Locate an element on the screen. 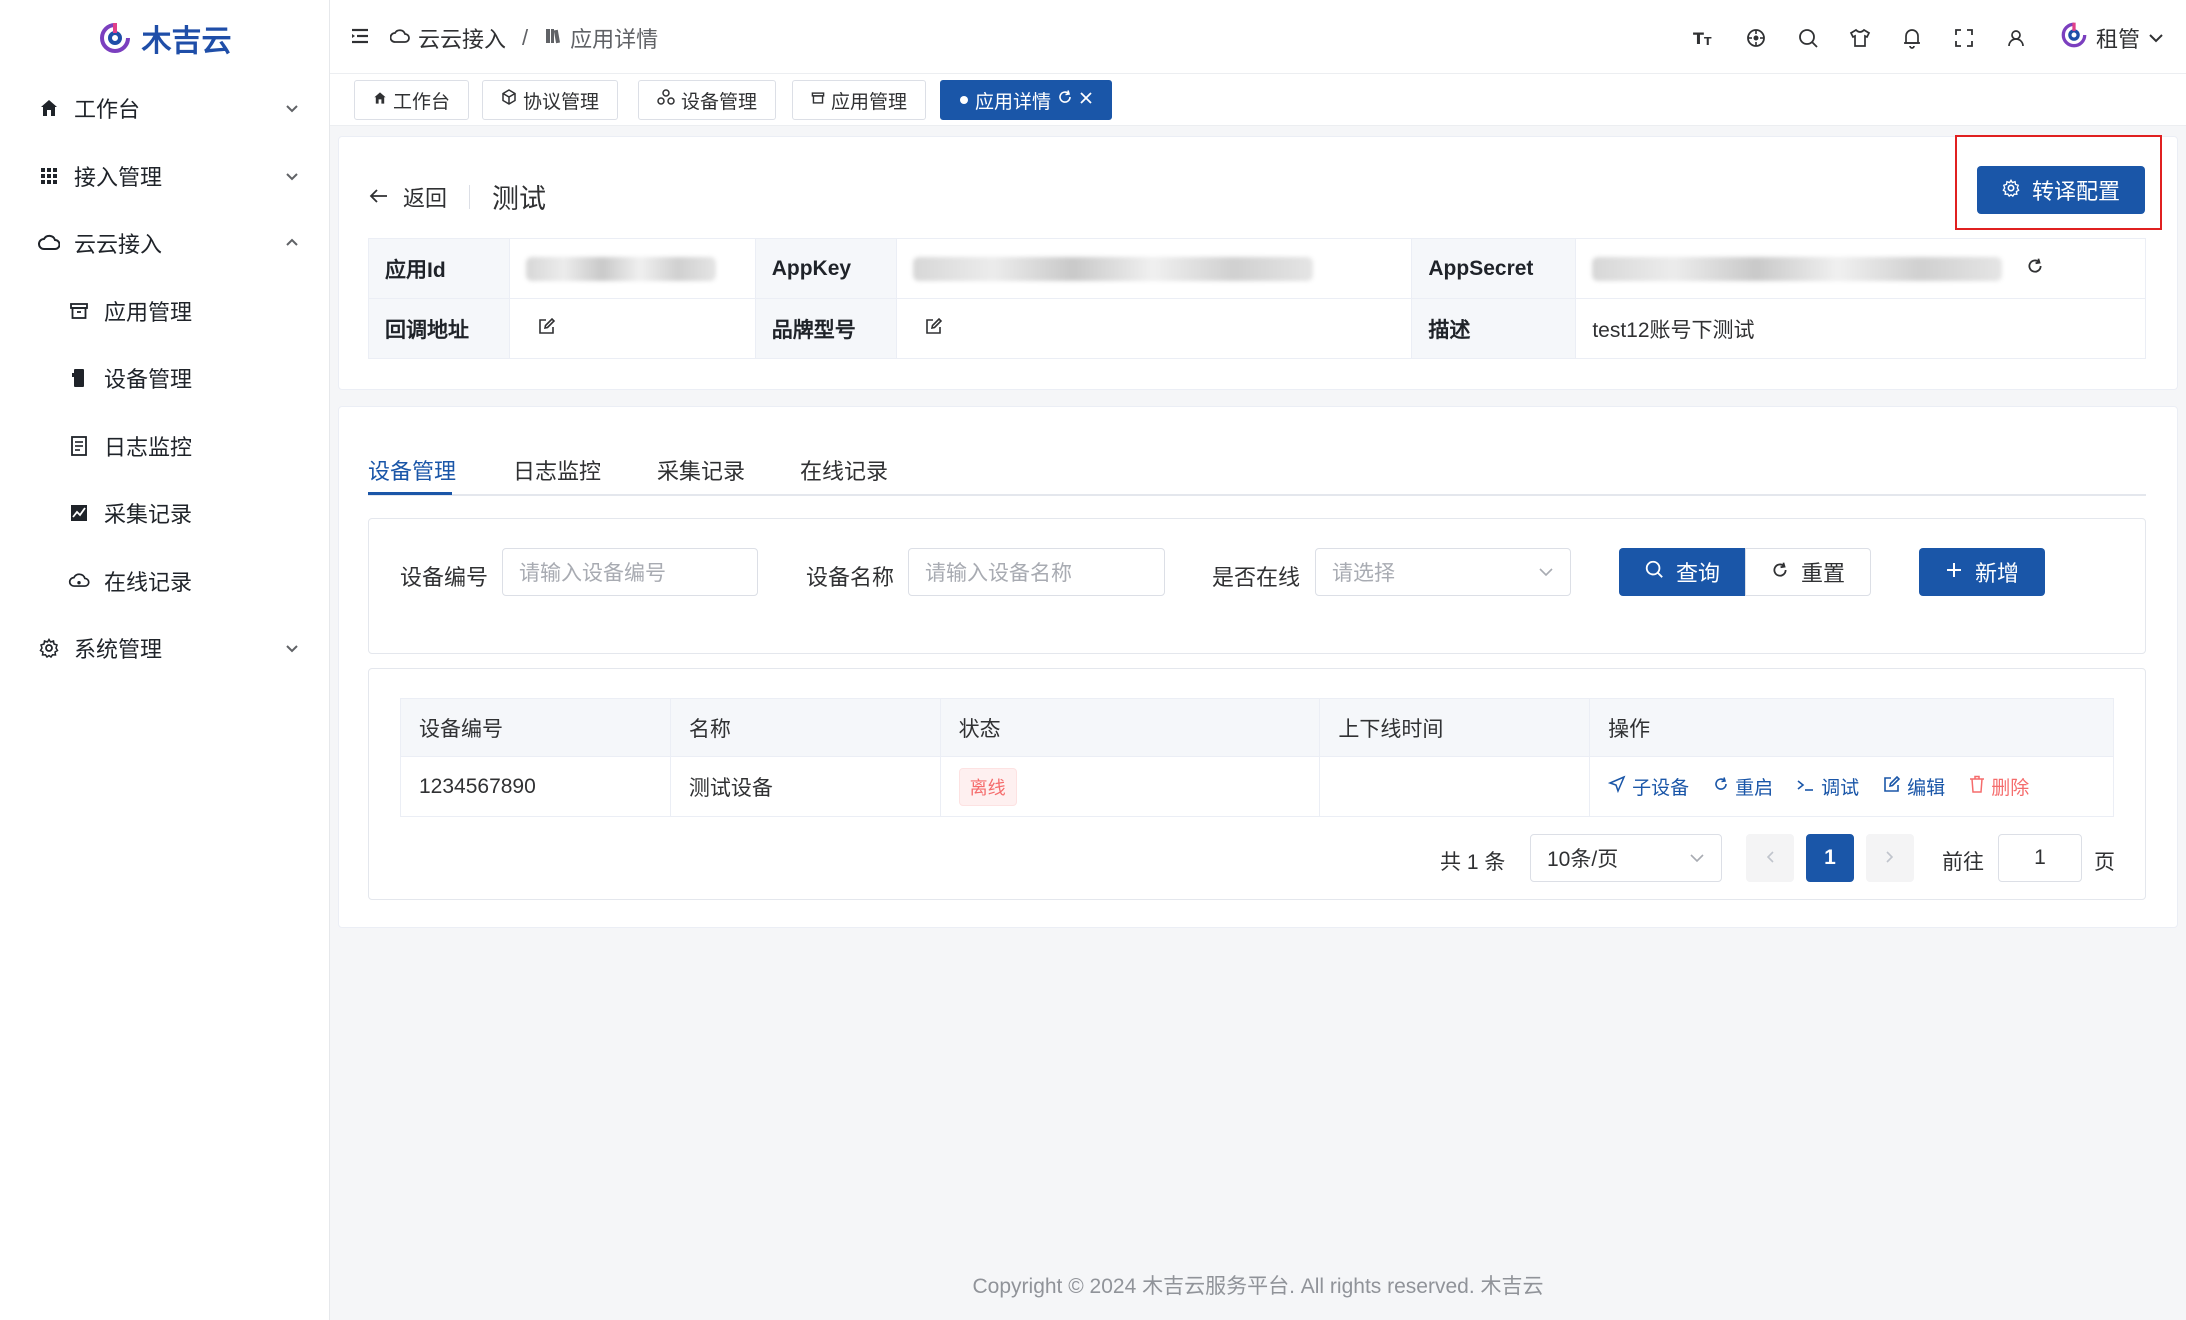 The width and height of the screenshot is (2186, 1320). goto-page-input: 1 is located at coordinates (2040, 858).